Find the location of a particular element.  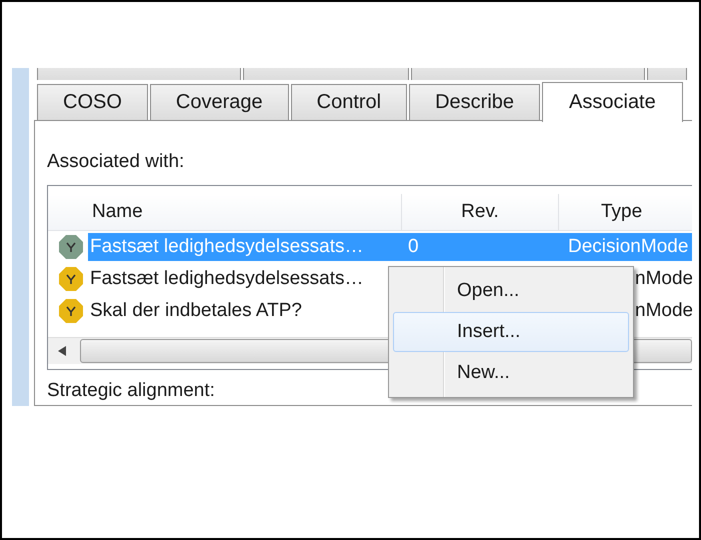

name-cell-text: Skal der indbetales ATP? is located at coordinates (196, 311).